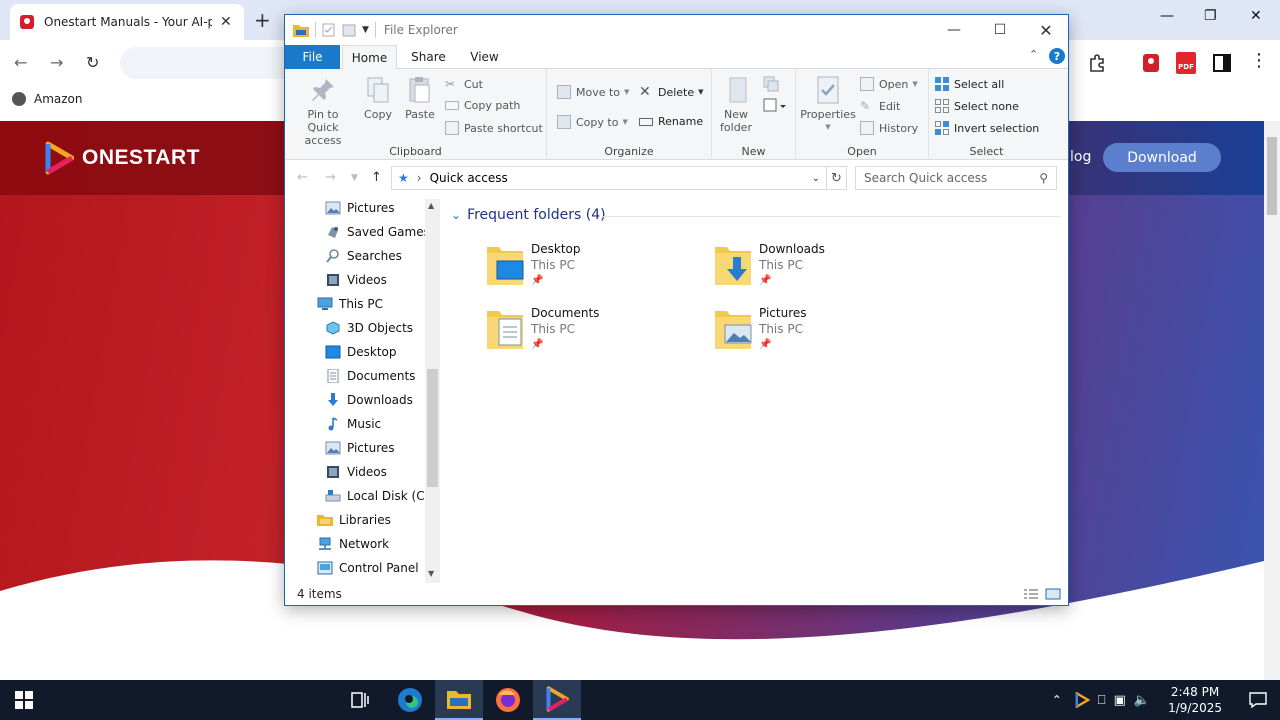  What do you see at coordinates (1031, 594) in the screenshot?
I see `details-view-icon` at bounding box center [1031, 594].